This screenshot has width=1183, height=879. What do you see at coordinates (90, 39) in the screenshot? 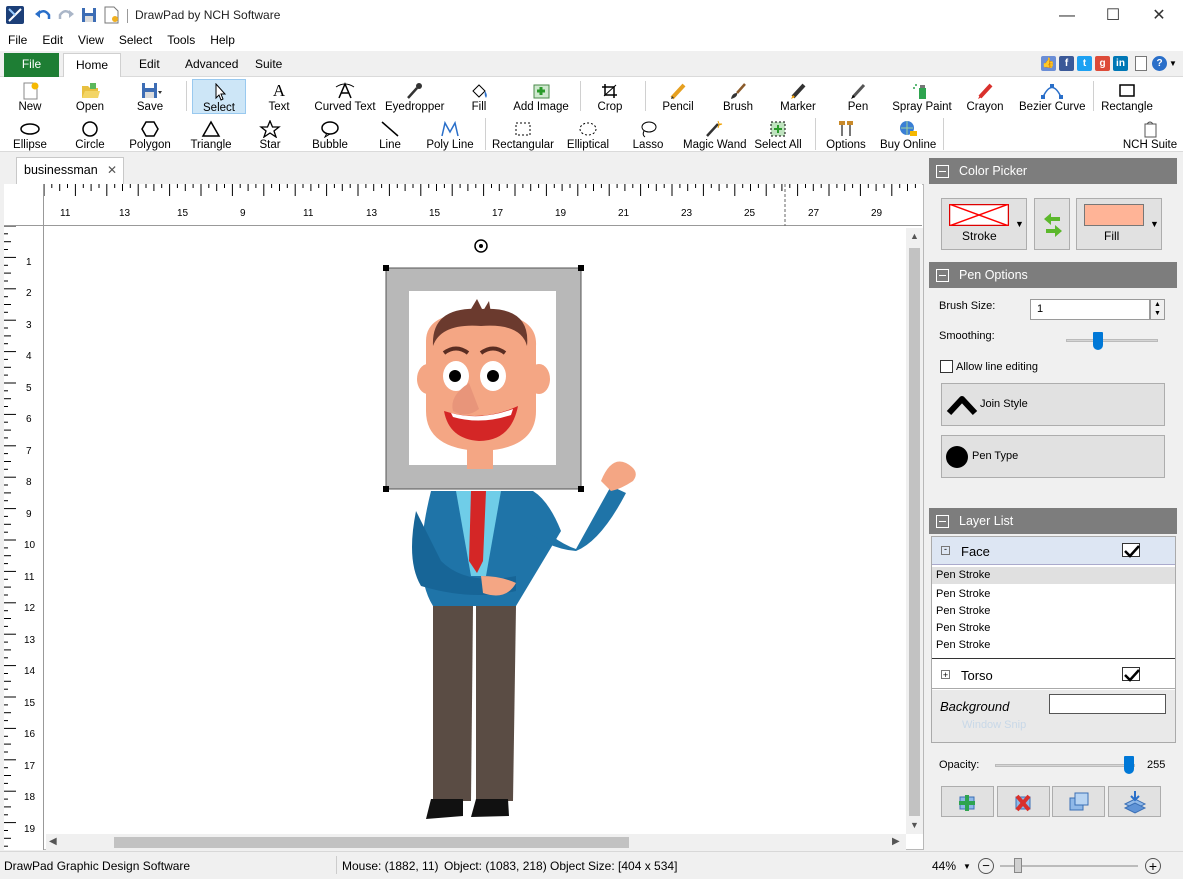
I see `menu-view: View` at bounding box center [90, 39].